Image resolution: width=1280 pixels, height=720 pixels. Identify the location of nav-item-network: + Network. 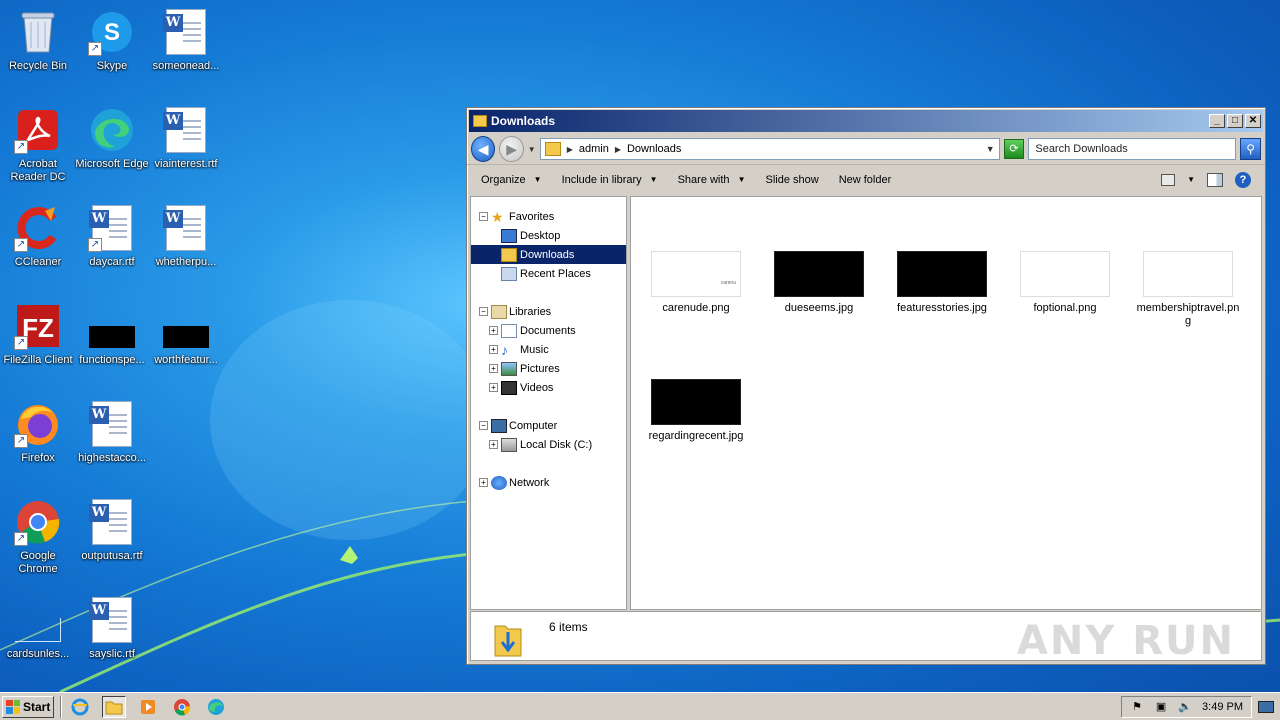
(548, 482).